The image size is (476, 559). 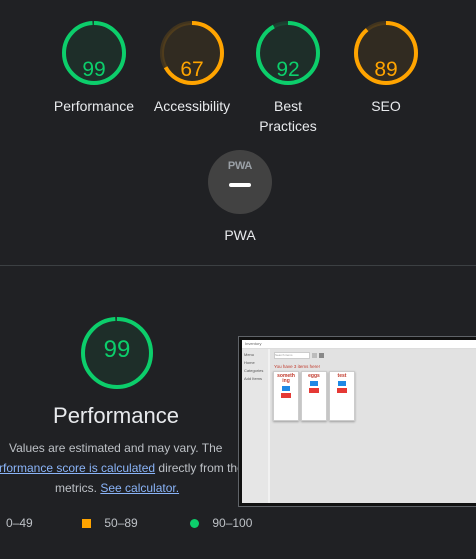 I want to click on gauge-label: Performance, so click(x=94, y=106).